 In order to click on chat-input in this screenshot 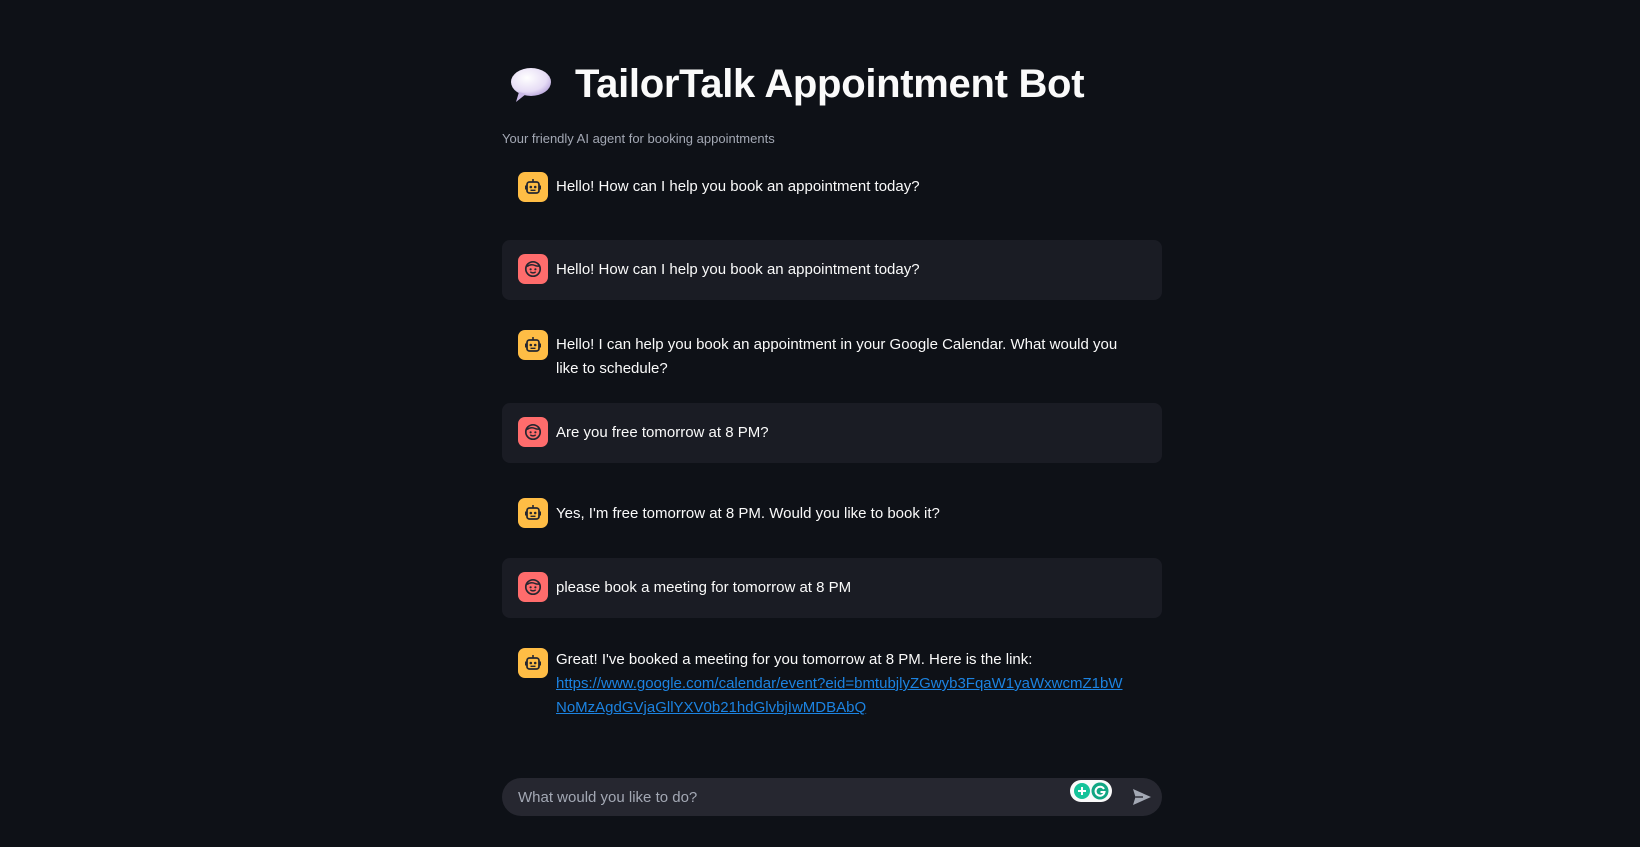, I will do `click(788, 797)`.